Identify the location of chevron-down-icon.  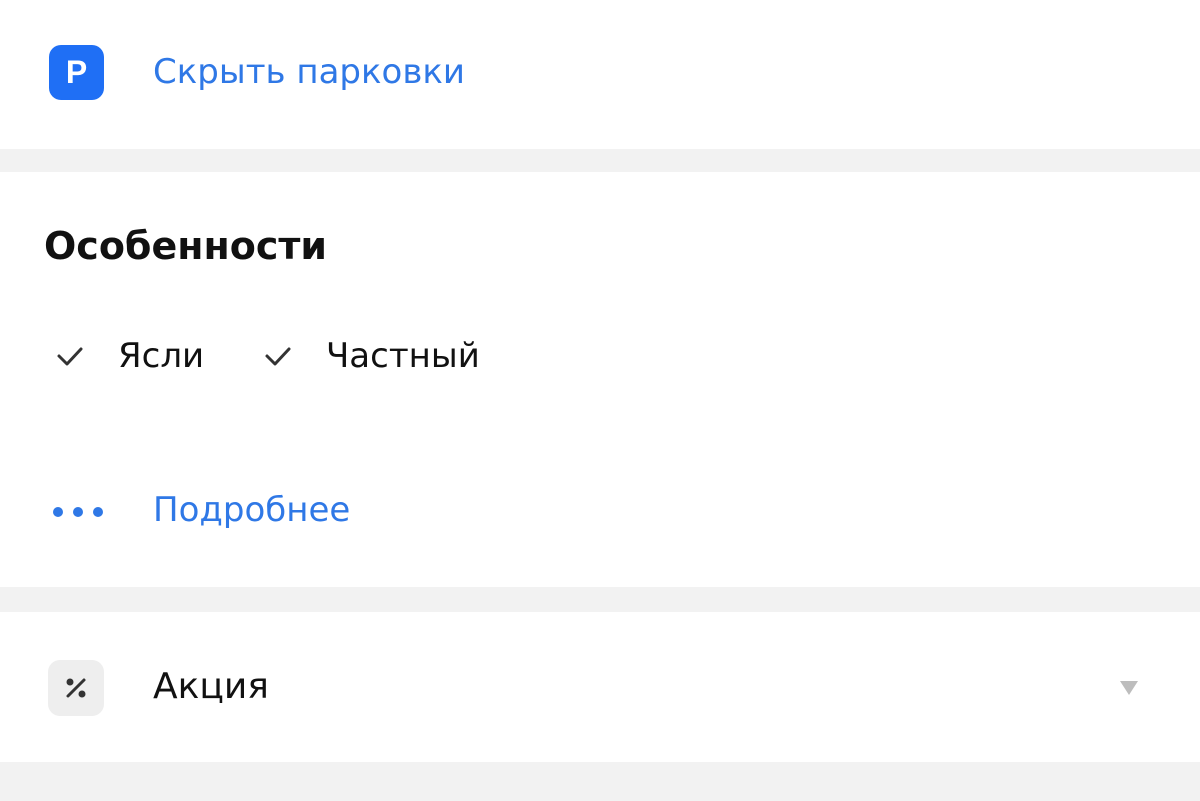
(1129, 688).